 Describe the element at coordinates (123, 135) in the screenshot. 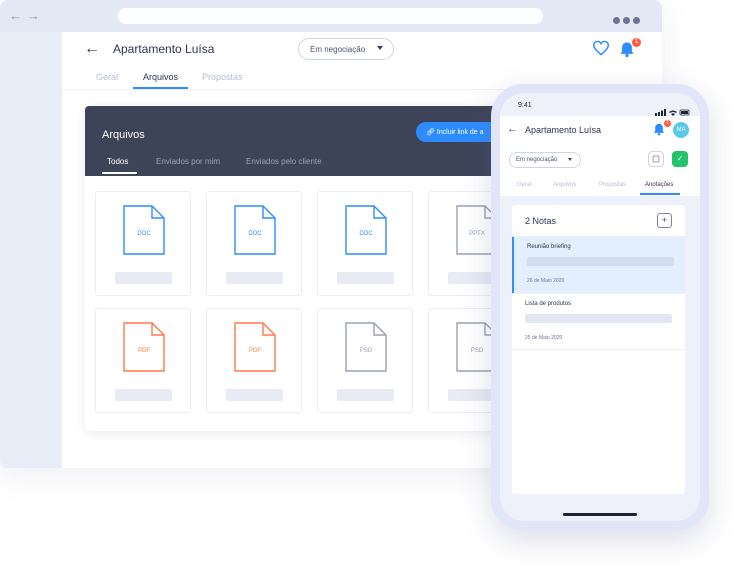

I see `files-panel-title: Arquivos` at that location.